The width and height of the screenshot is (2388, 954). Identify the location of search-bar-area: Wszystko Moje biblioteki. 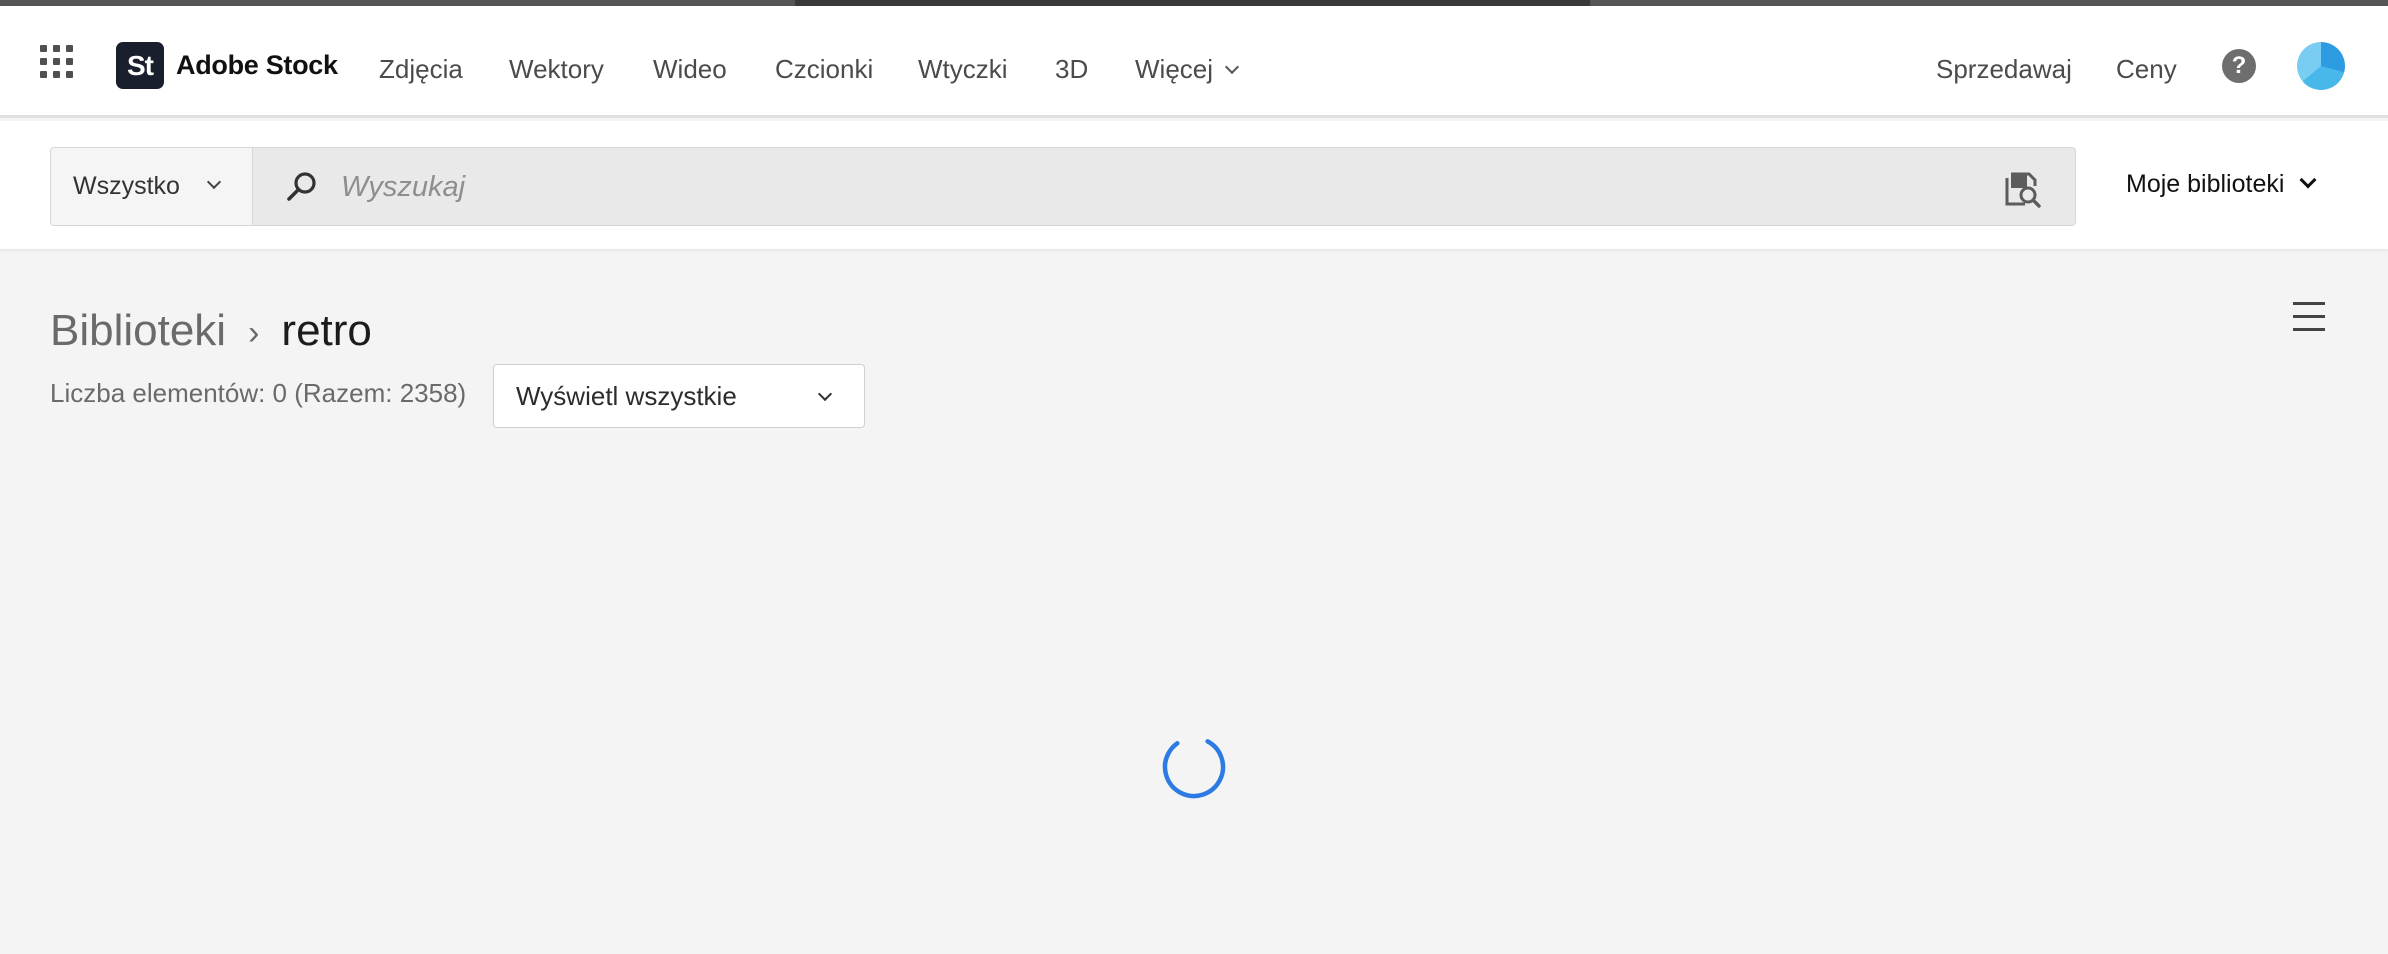
(1194, 185).